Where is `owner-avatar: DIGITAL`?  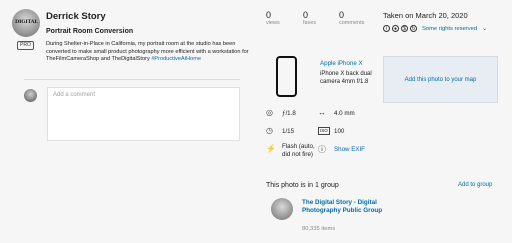
owner-avatar: DIGITAL is located at coordinates (26, 23).